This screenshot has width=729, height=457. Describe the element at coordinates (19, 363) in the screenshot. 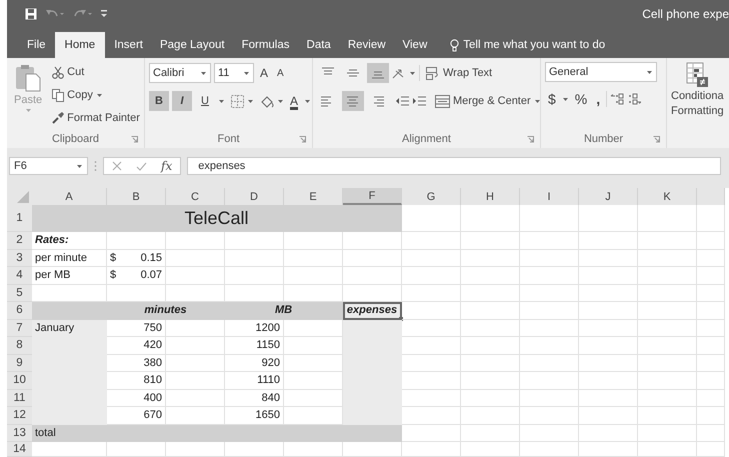

I see `row-header: 9` at that location.